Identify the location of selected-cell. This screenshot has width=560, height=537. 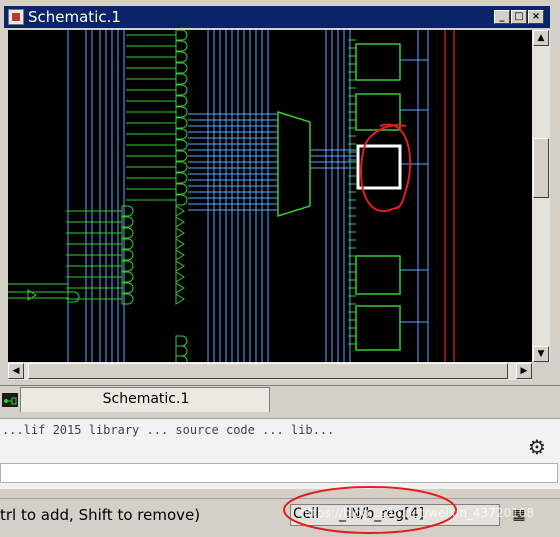
(379, 167).